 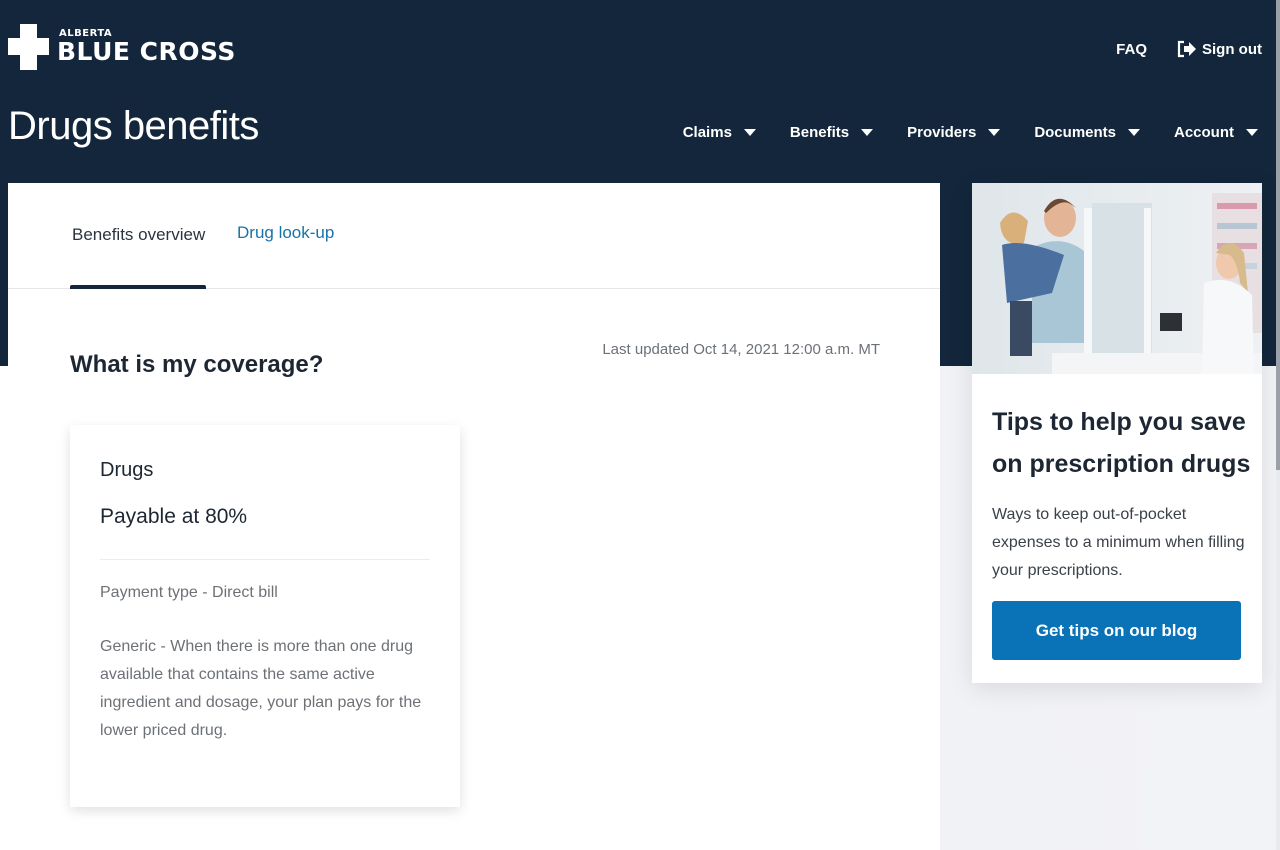 I want to click on utility-links: FAQ Sign out, so click(x=1189, y=49).